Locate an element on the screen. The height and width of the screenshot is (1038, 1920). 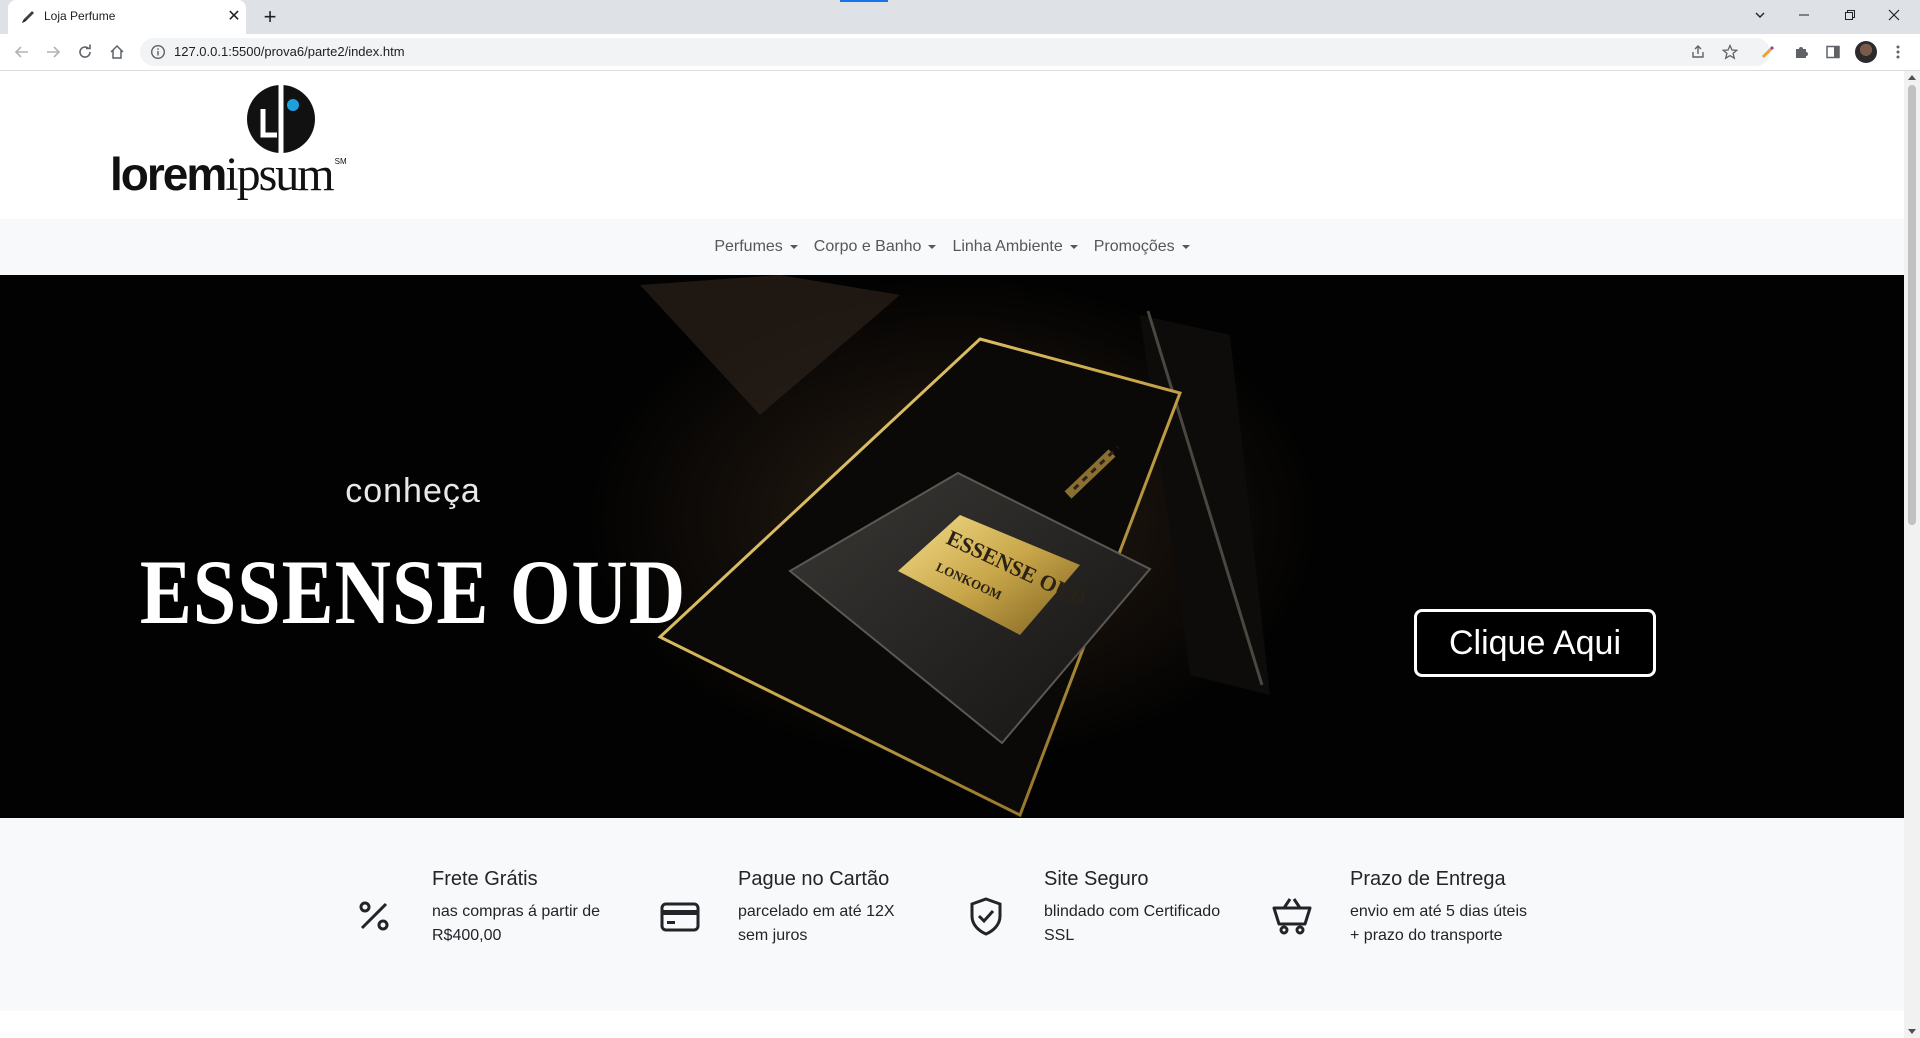
logo-word-bold: lorem is located at coordinates (168, 174).